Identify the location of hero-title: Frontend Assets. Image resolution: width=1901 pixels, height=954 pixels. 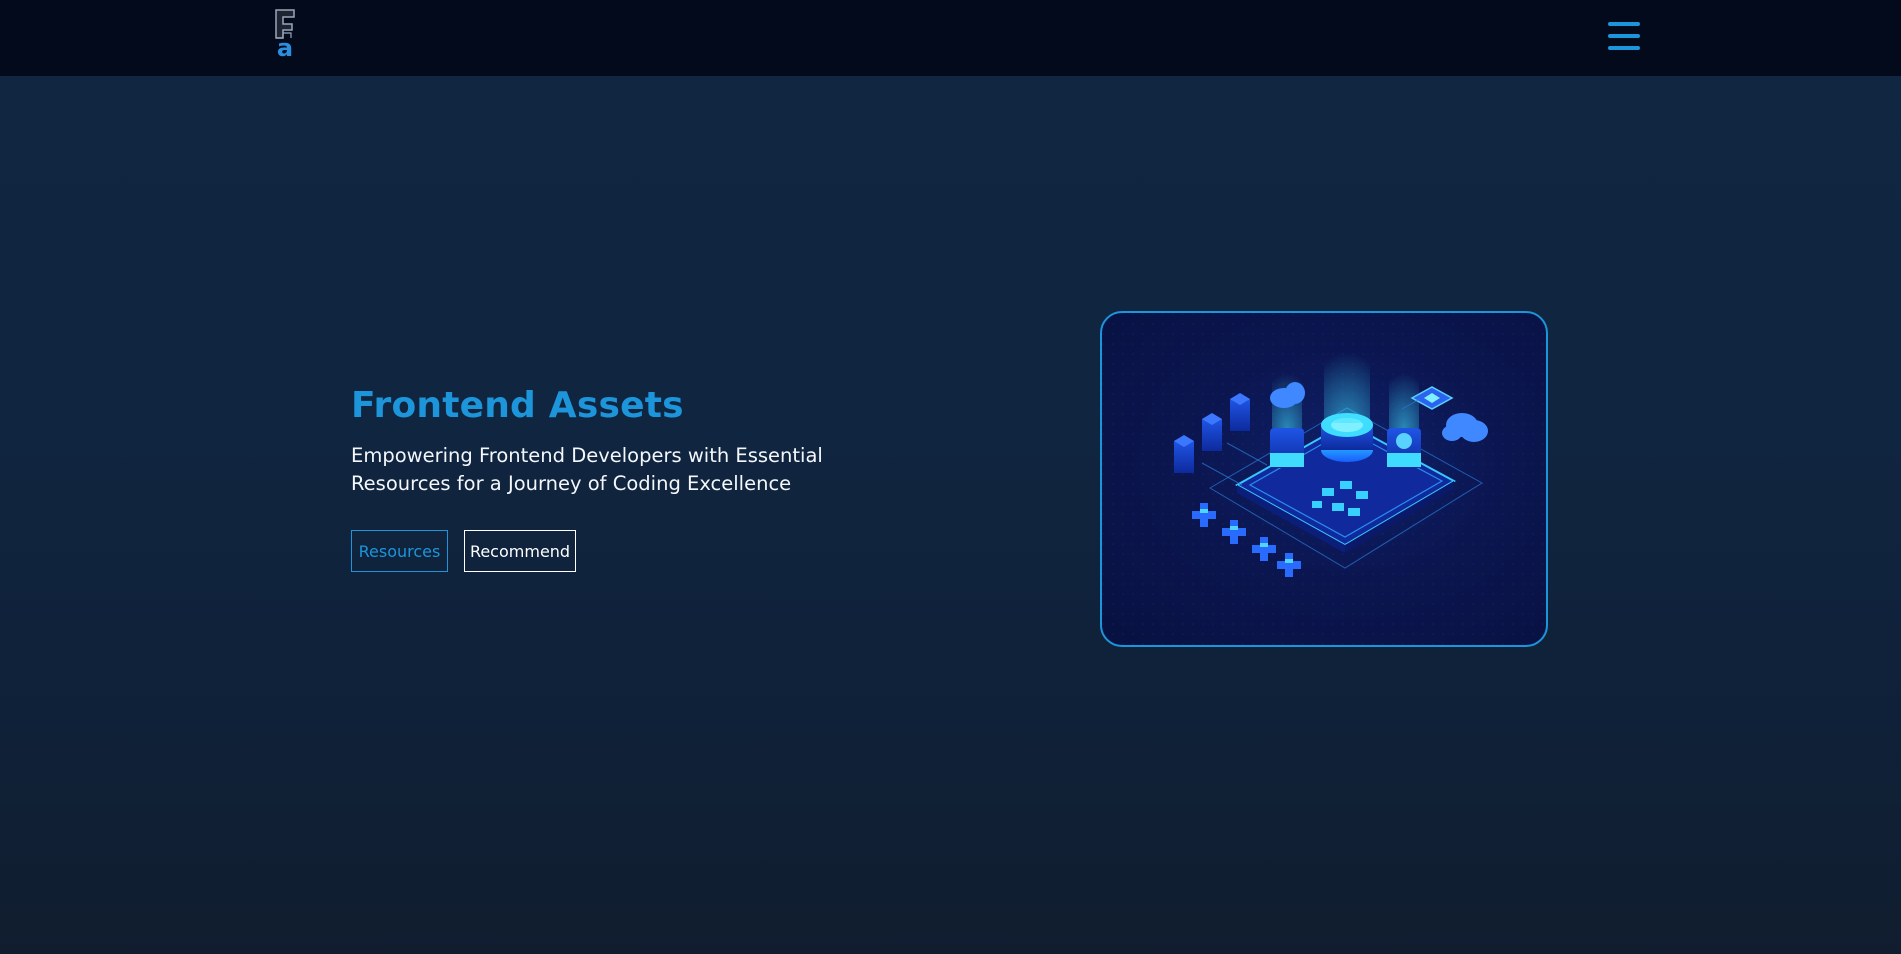
(517, 405).